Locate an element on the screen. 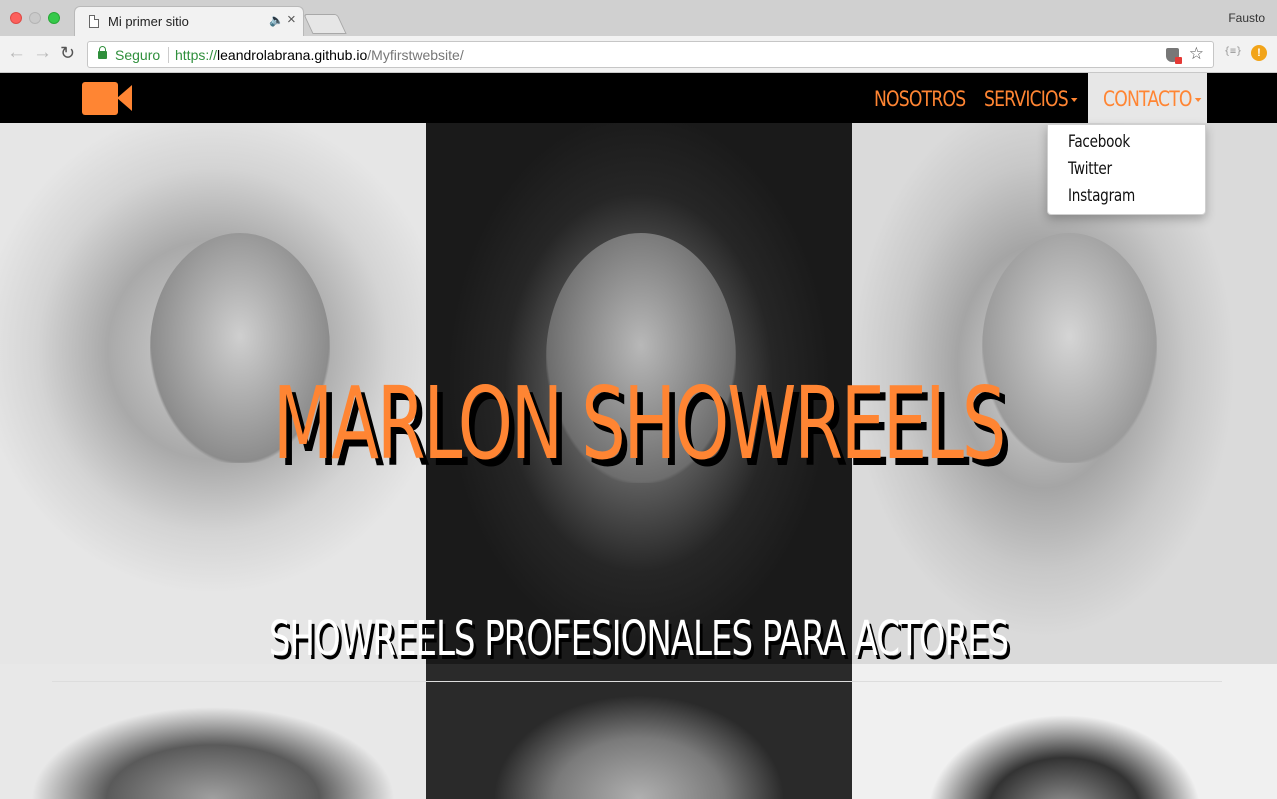 The width and height of the screenshot is (1277, 799). dropdown-item-instagram: Instagram is located at coordinates (1101, 196).